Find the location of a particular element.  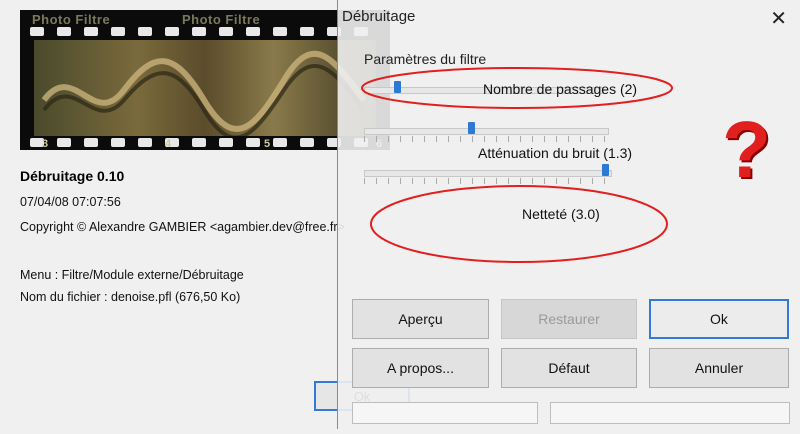

status-panel-left is located at coordinates (445, 413).